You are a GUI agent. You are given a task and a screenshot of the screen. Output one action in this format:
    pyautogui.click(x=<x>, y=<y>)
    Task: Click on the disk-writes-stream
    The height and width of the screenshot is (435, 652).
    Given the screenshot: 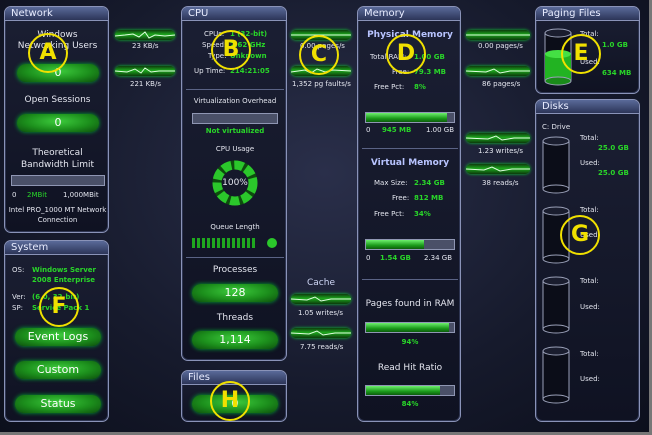 What is the action you would take?
    pyautogui.click(x=498, y=138)
    